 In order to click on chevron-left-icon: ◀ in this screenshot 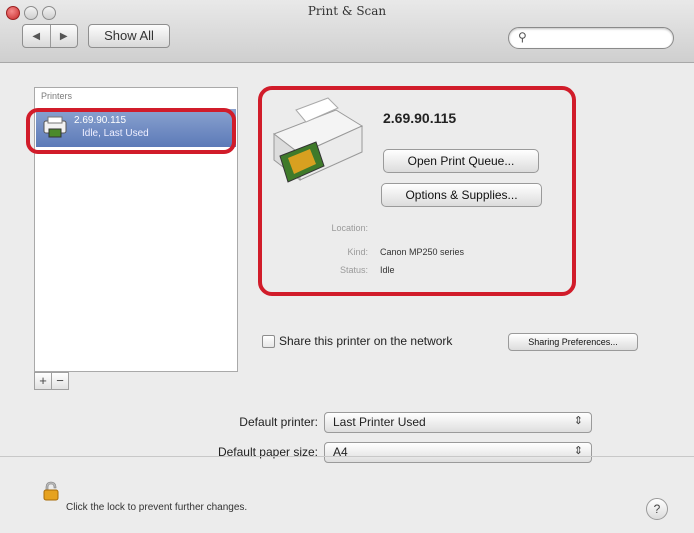, I will do `click(36, 36)`.